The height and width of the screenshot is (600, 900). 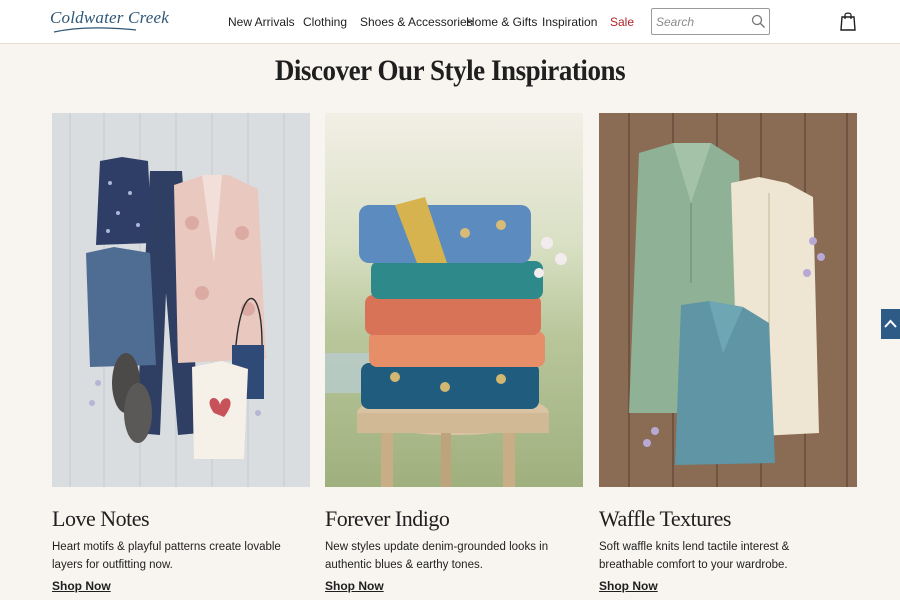 I want to click on page-title: Discover Our Style Inspirations, so click(x=450, y=70).